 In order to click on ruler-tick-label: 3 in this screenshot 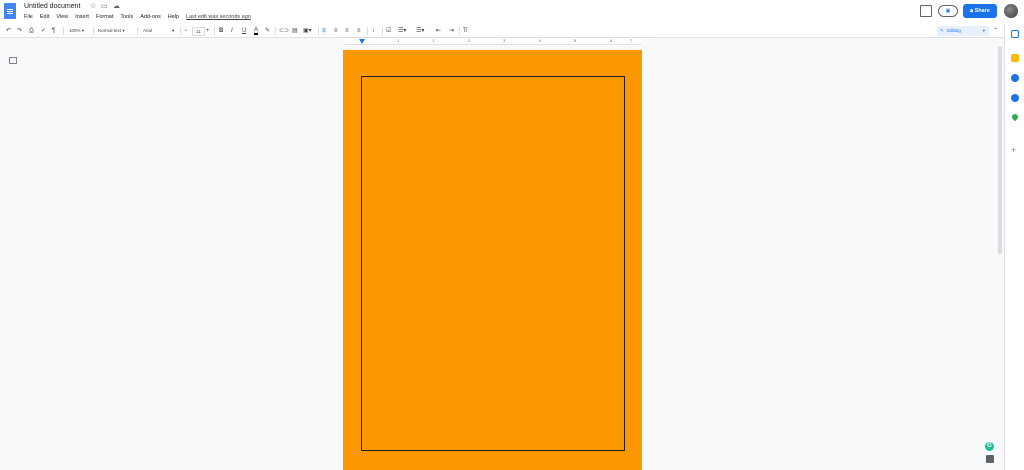, I will do `click(504, 40)`.